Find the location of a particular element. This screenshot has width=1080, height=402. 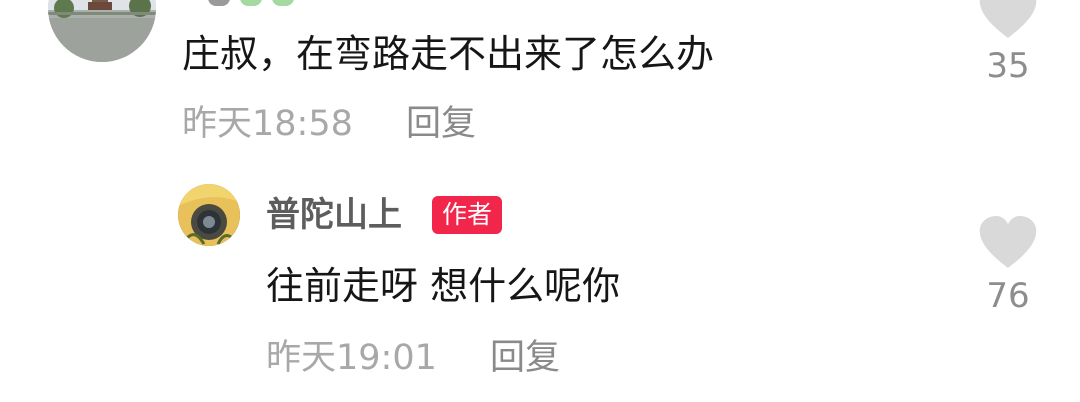

comment-like: 35 is located at coordinates (1008, 43).